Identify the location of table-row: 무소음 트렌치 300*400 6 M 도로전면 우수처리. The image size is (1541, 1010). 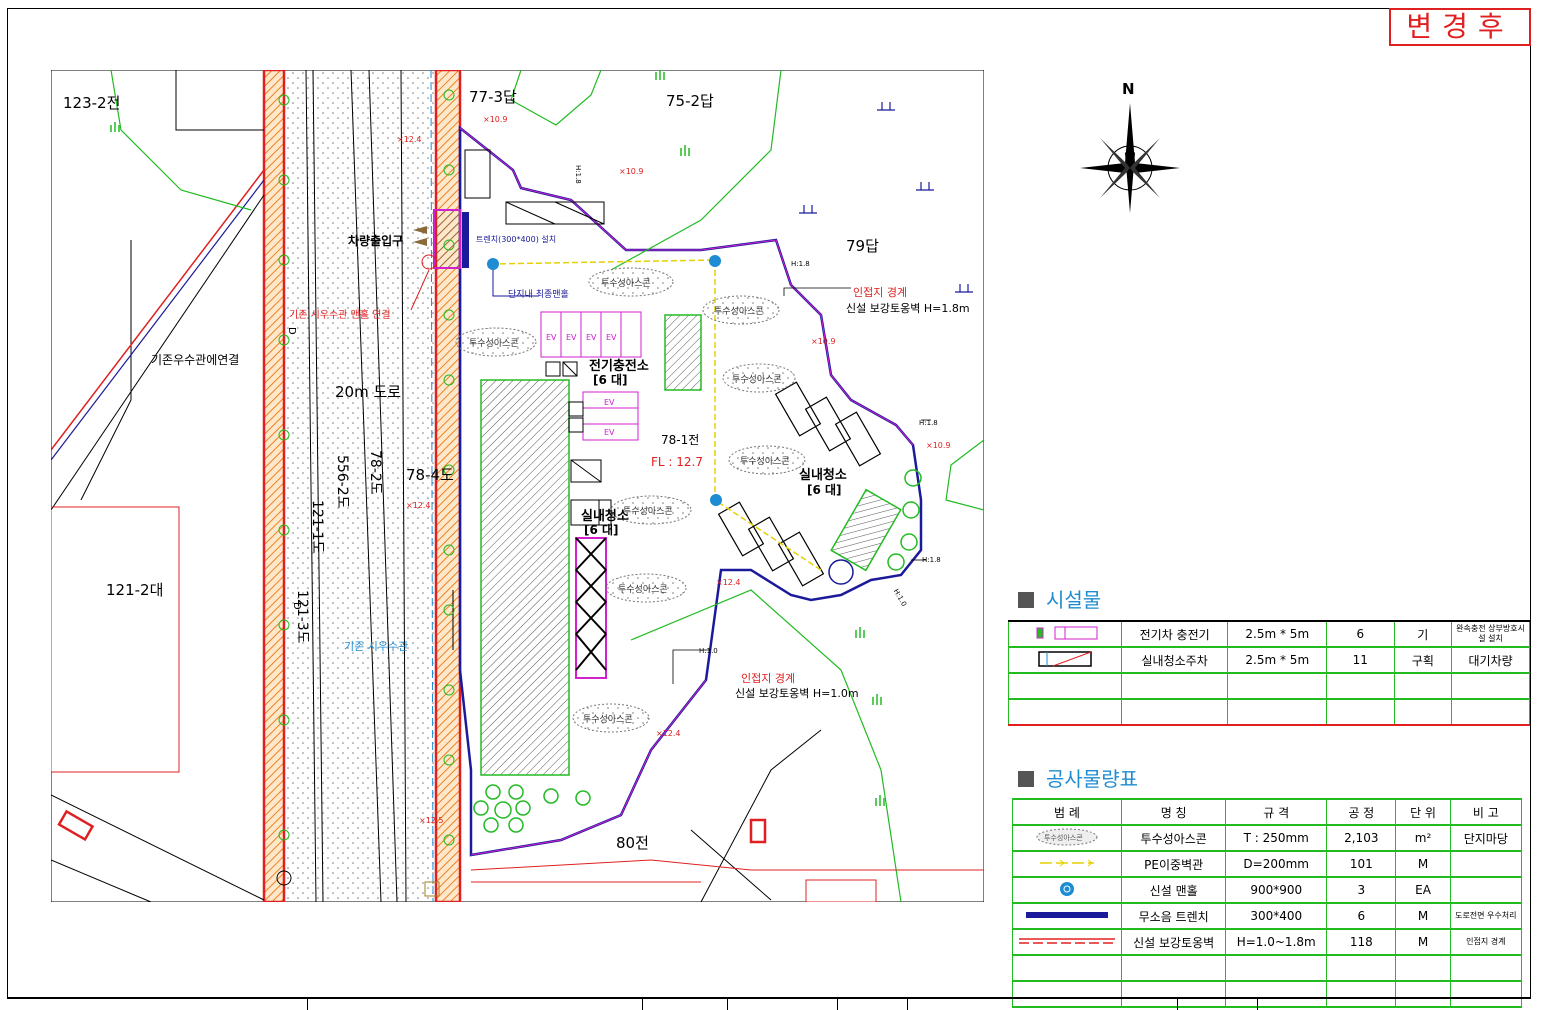
(1267, 916).